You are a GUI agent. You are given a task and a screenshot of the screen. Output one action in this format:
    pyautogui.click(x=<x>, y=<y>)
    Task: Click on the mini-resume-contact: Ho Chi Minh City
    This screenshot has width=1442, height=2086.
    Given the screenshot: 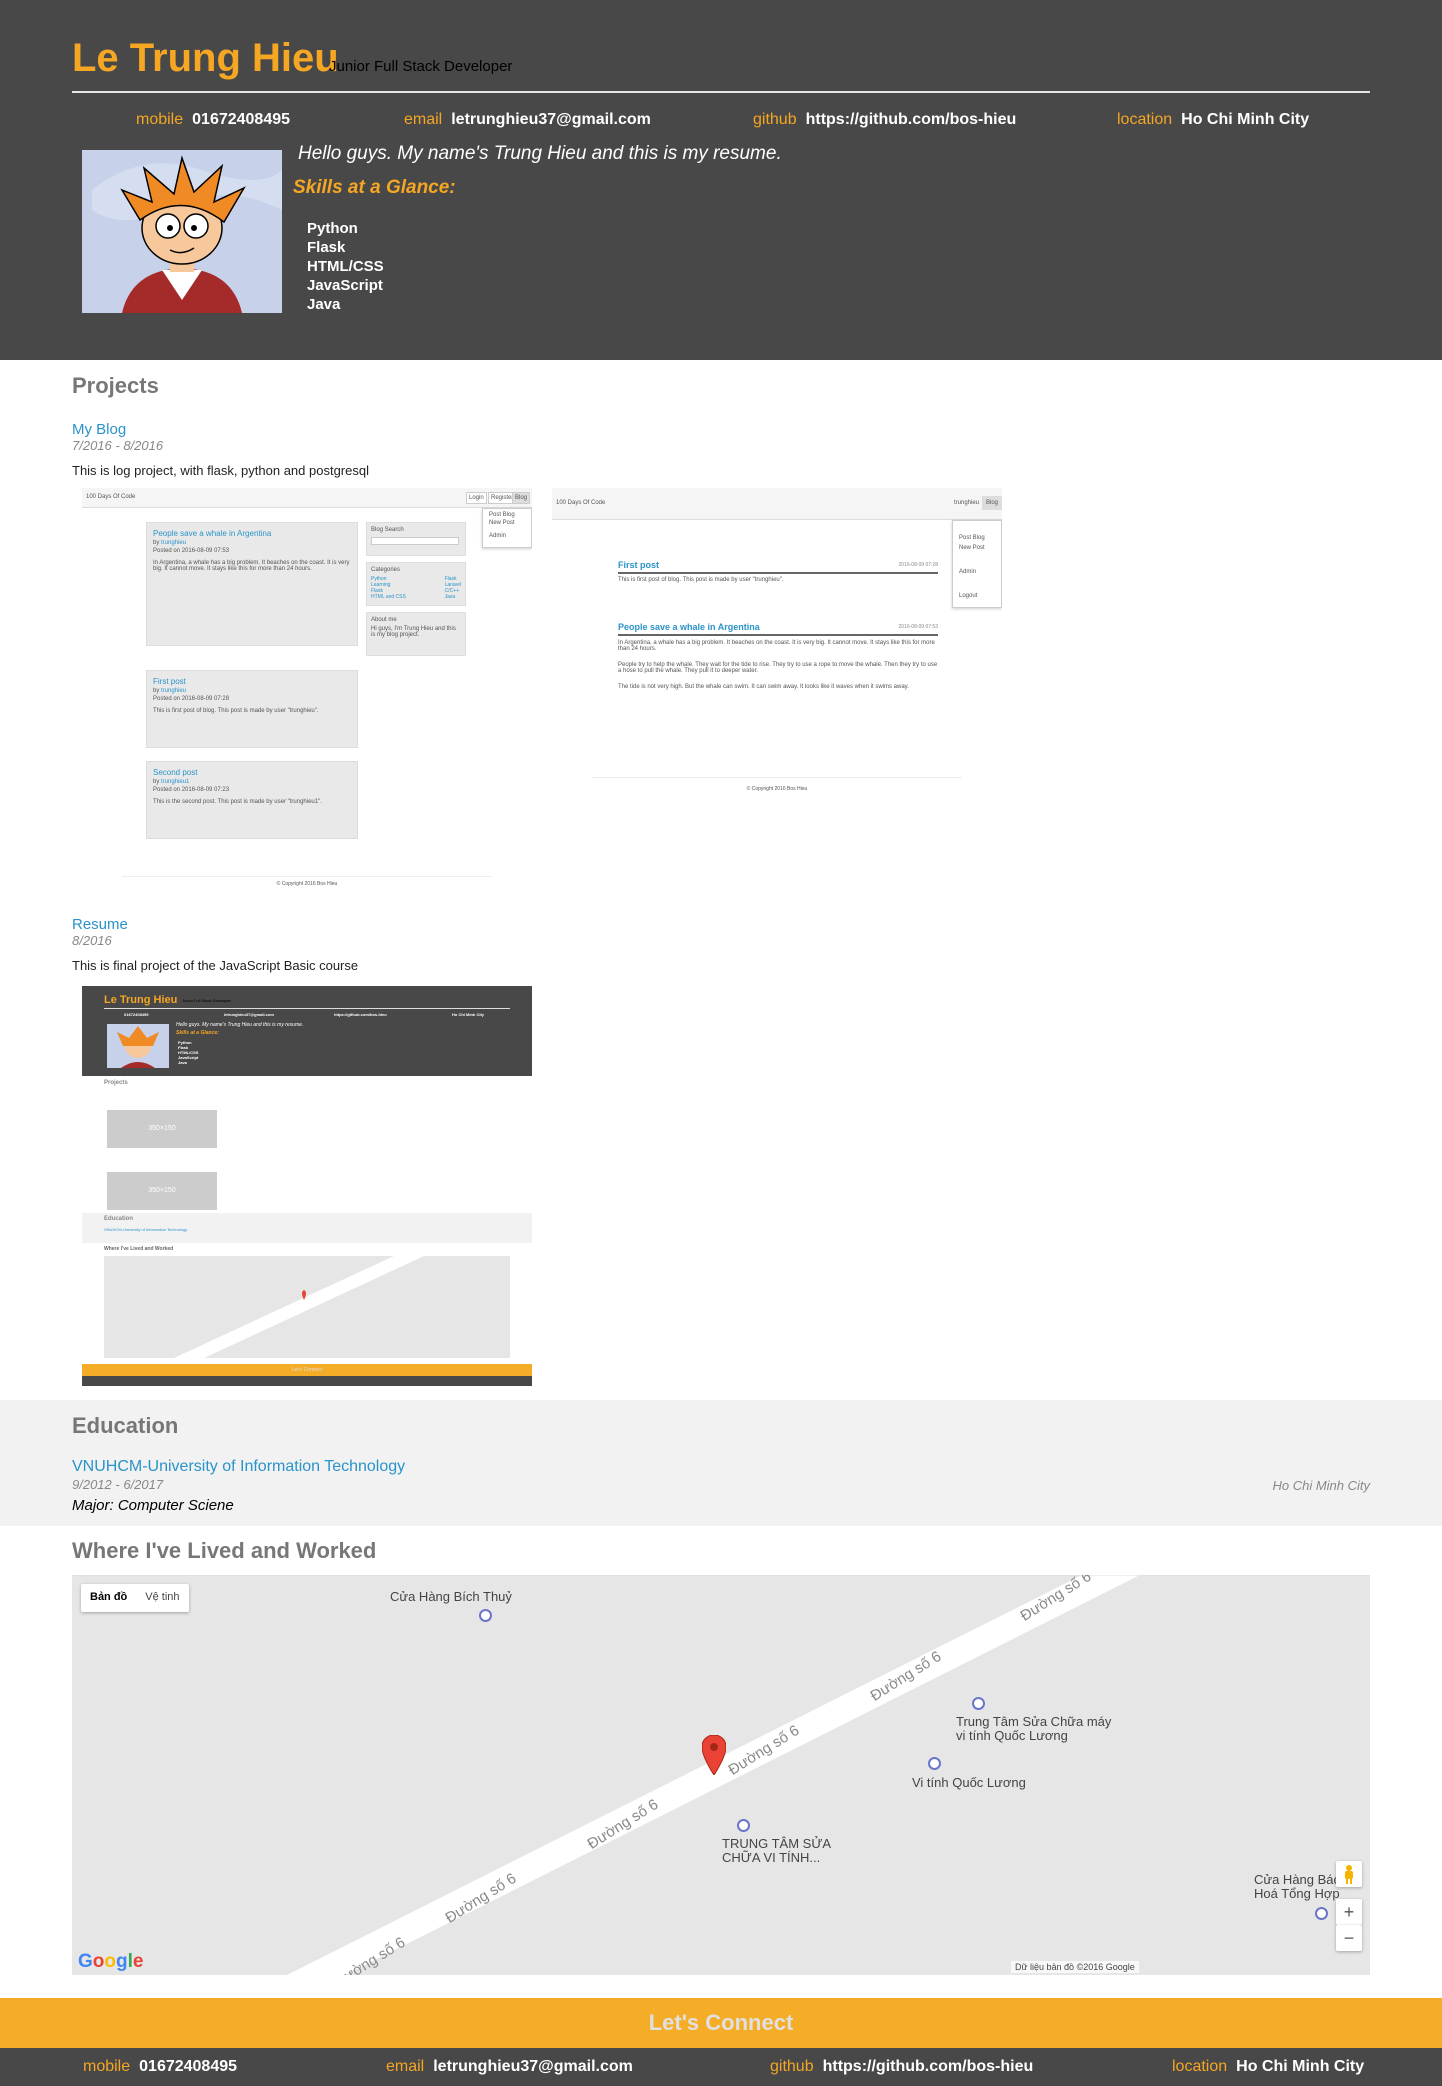 What is the action you would take?
    pyautogui.click(x=468, y=1014)
    